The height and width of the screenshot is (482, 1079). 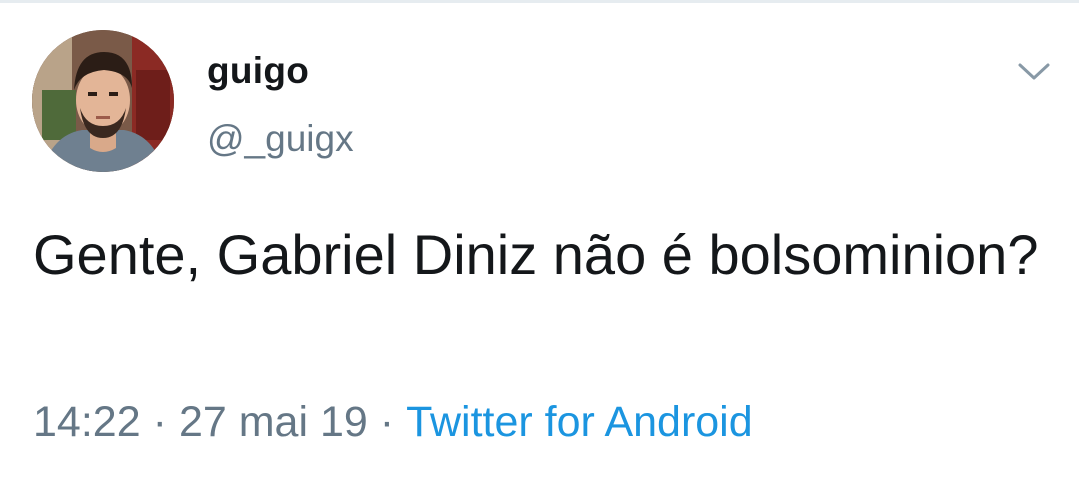 I want to click on avatar-photo, so click(x=103, y=101).